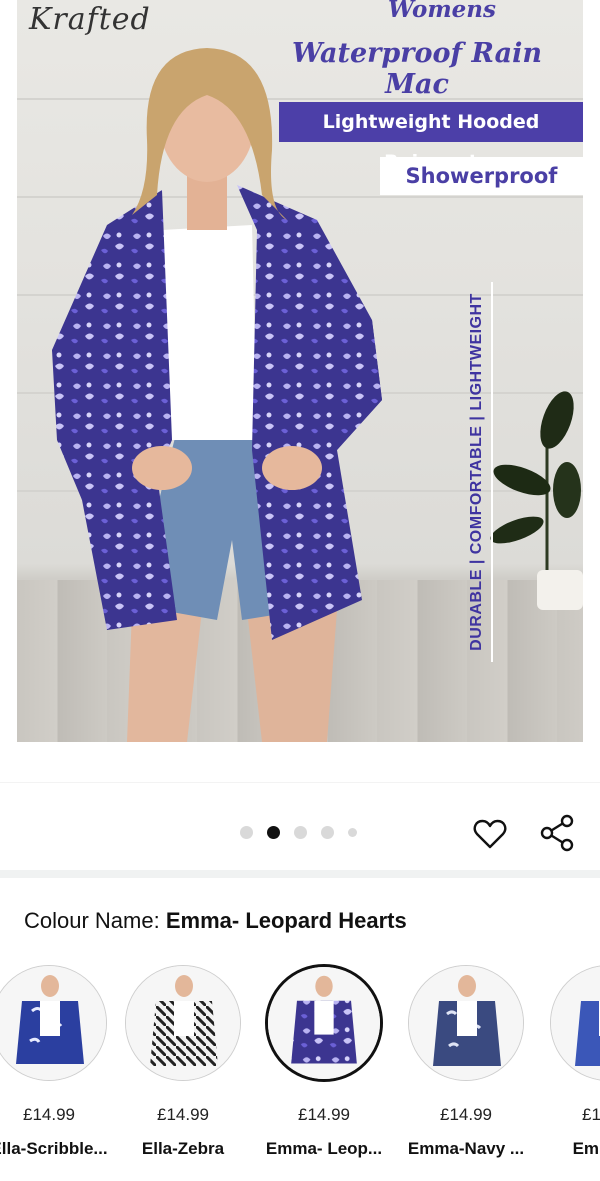 The width and height of the screenshot is (600, 1181). I want to click on colour-name-label: Colour Name:, so click(92, 920).